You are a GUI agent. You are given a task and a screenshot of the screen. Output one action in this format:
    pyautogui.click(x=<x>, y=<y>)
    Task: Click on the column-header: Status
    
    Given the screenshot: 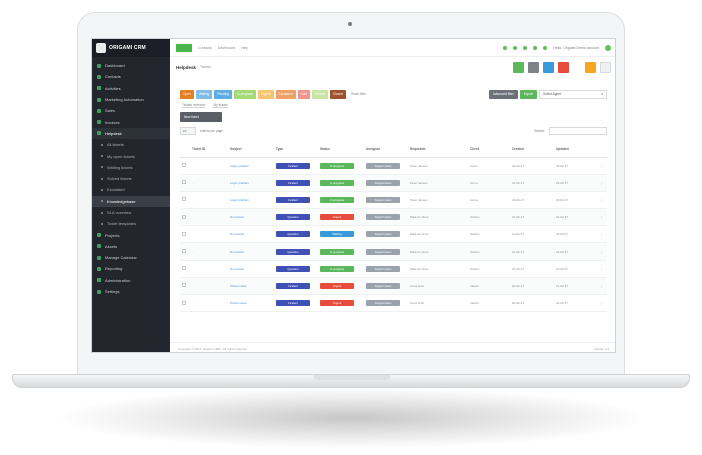 What is the action you would take?
    pyautogui.click(x=341, y=149)
    